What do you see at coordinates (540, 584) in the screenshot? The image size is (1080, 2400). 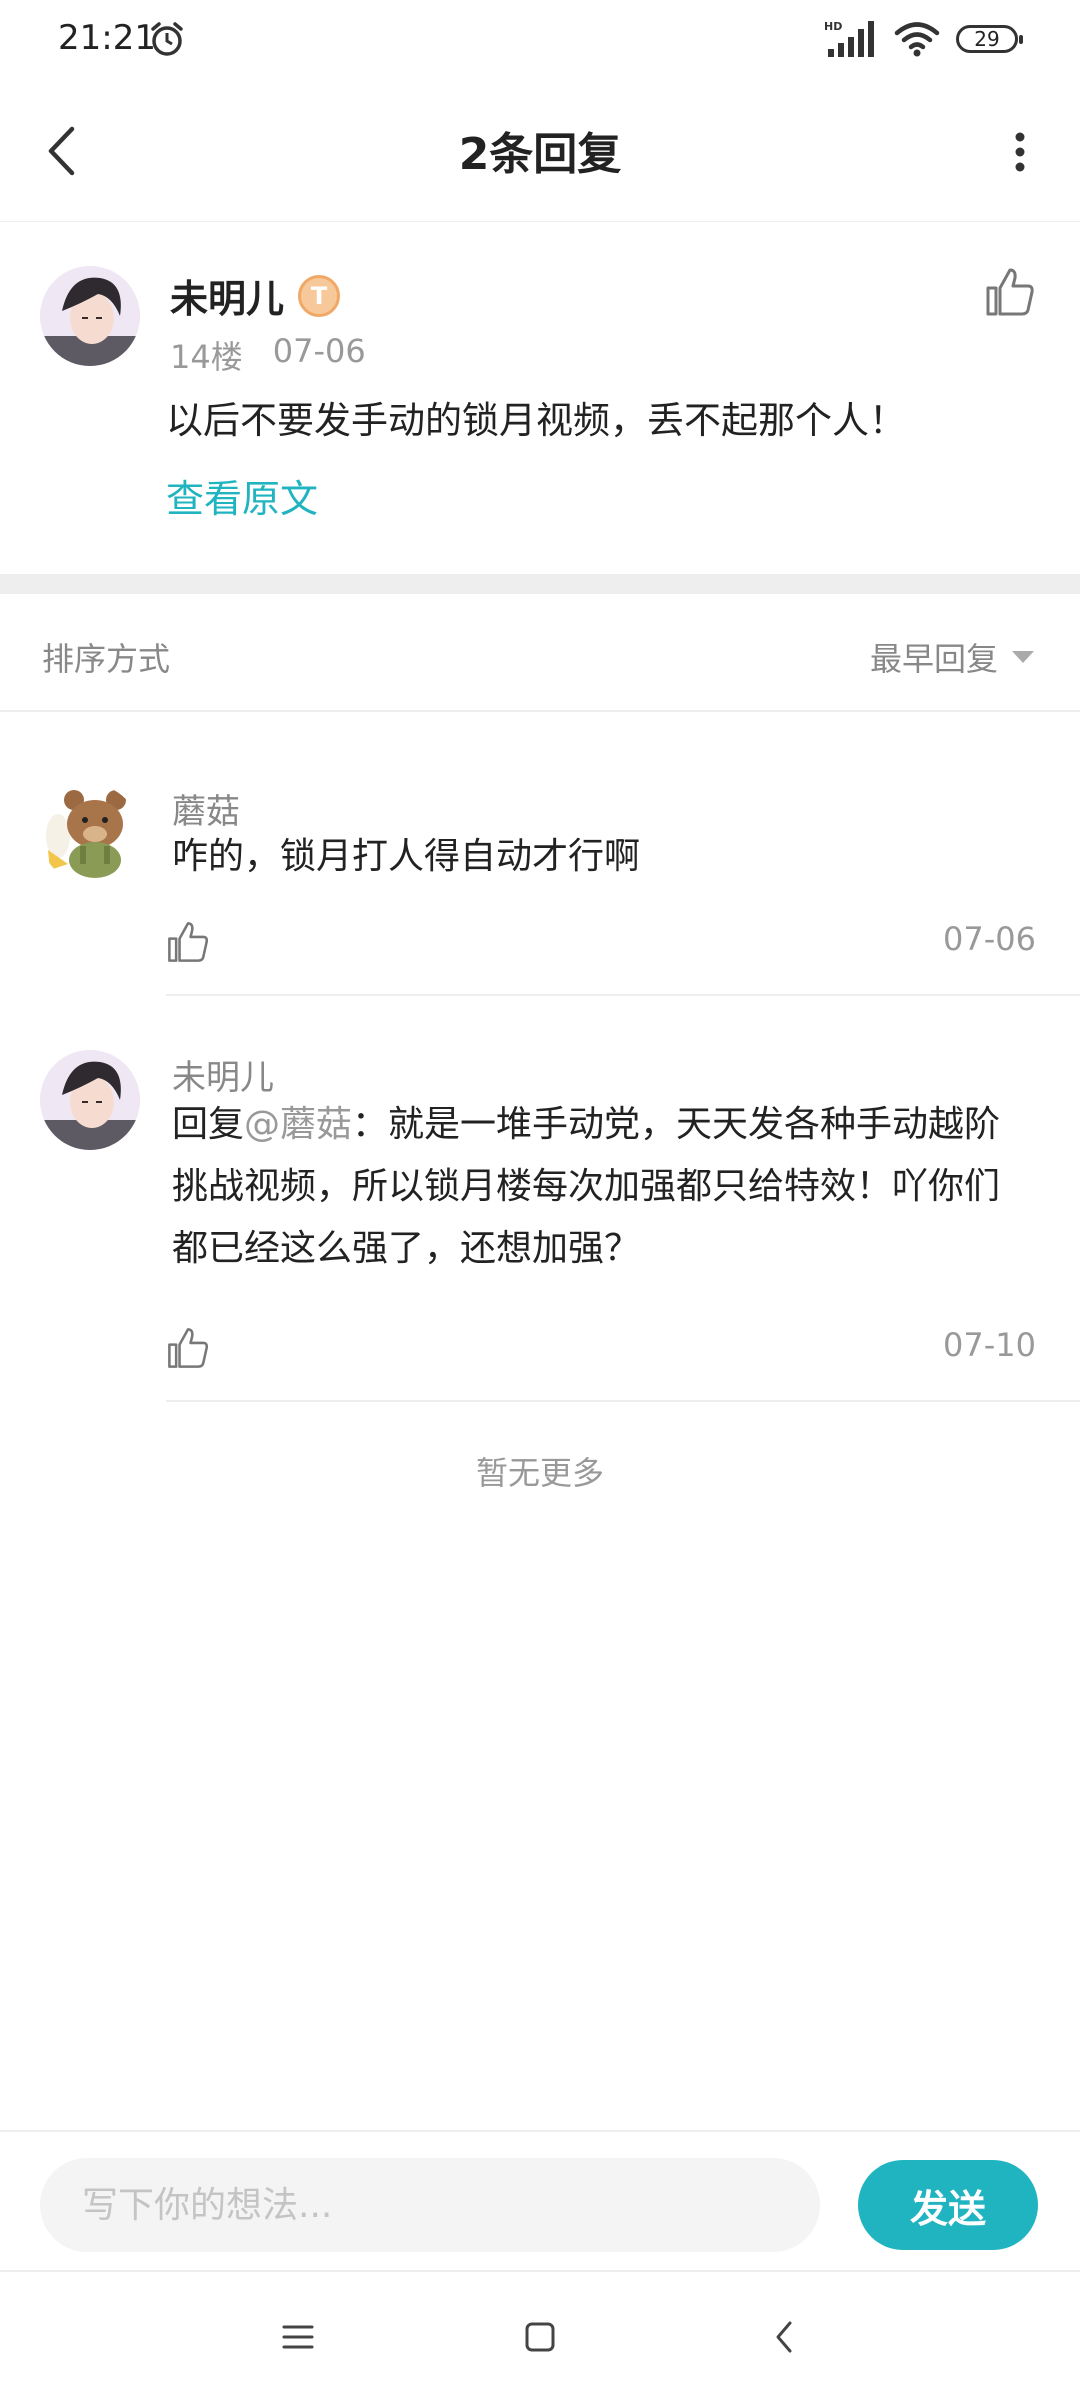 I see `section-divider` at bounding box center [540, 584].